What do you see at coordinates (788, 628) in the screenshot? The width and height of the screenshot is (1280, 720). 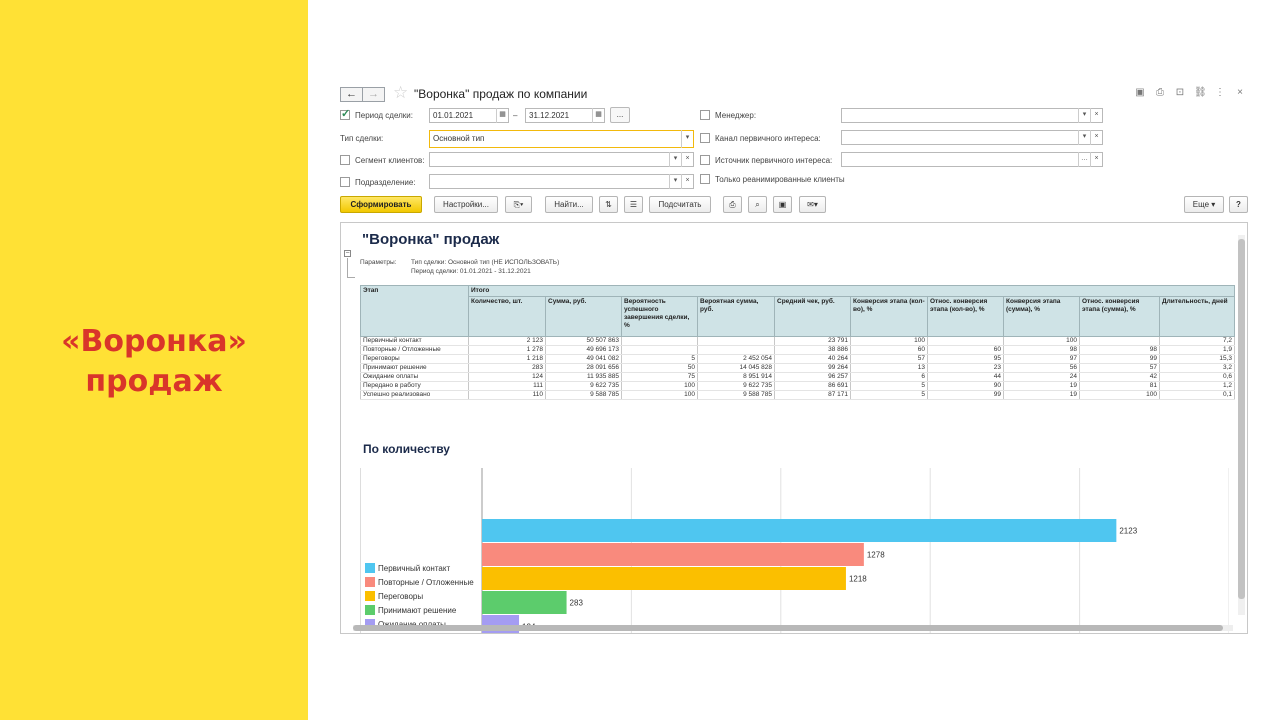 I see `horizontal-scroll-thumb` at bounding box center [788, 628].